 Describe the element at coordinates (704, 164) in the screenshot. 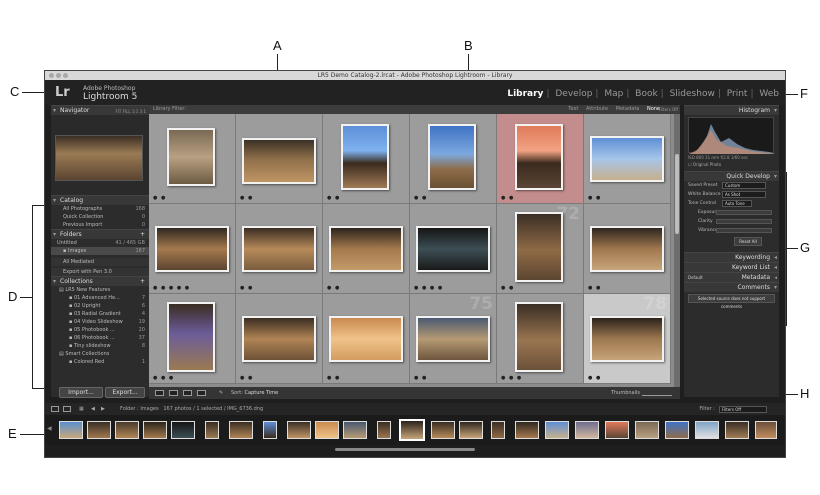

I see `original-photo-checkbox: ☐ Original Photo` at that location.